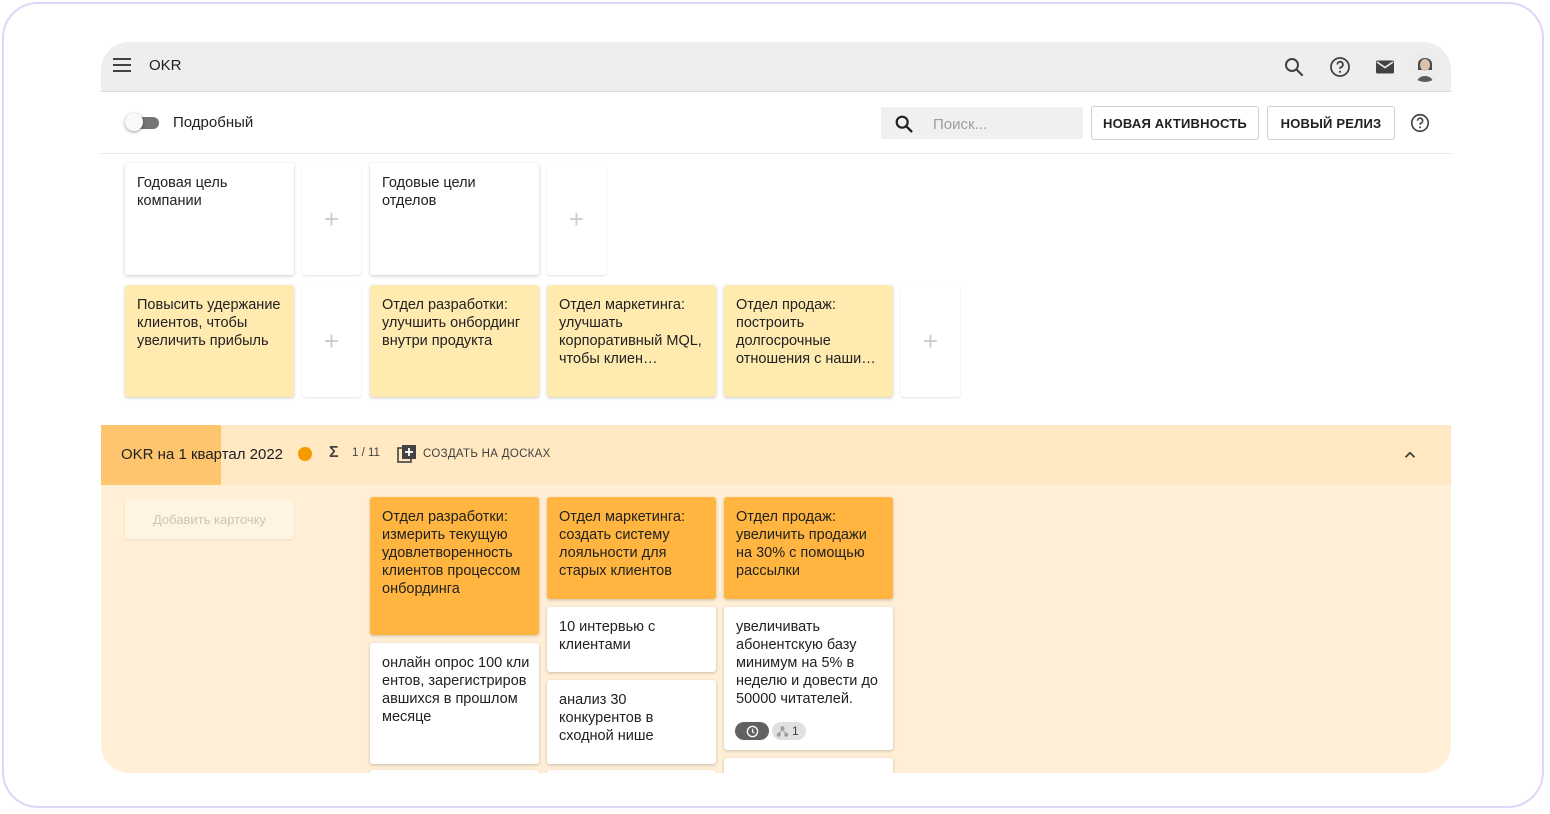 The width and height of the screenshot is (1550, 814). Describe the element at coordinates (607, 636) in the screenshot. I see `key-result-text: 10 интервью с клиентами` at that location.